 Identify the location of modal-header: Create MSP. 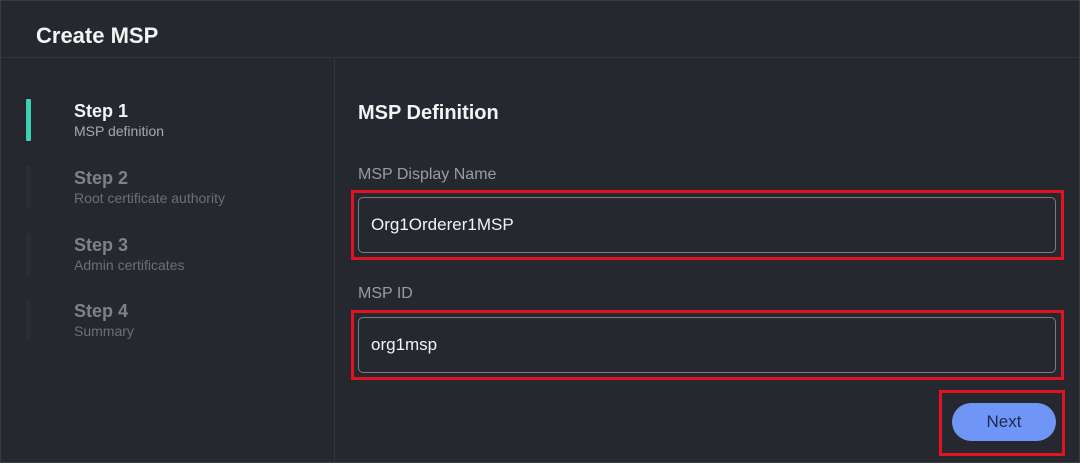
(540, 29).